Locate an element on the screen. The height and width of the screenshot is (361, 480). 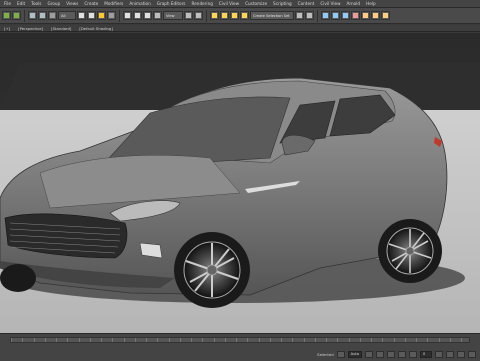
orbit-icon is located at coordinates (450, 354).